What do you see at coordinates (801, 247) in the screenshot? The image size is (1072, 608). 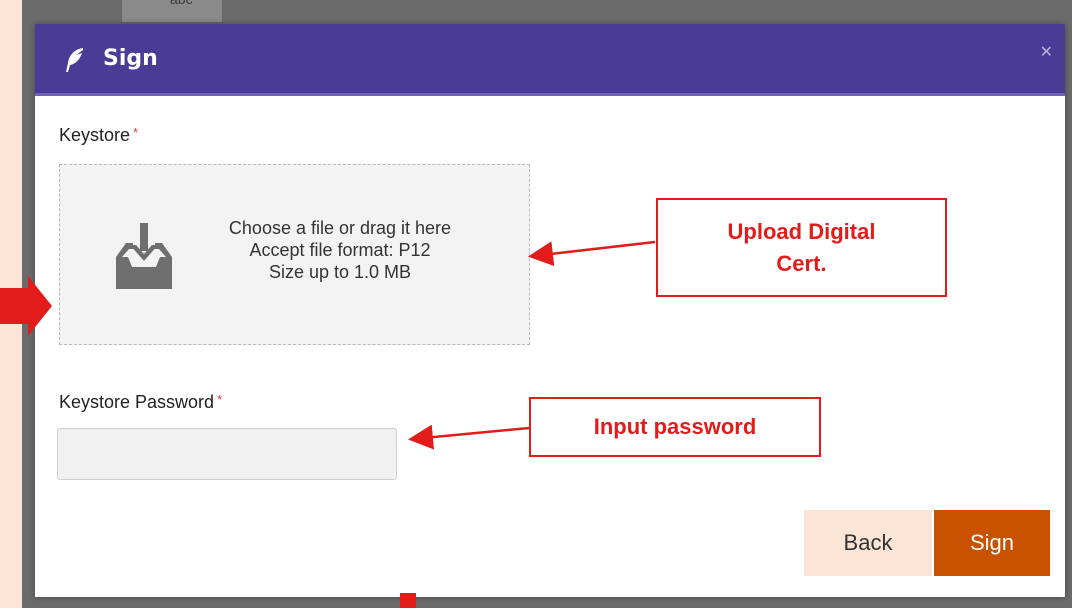 I see `upload-cert-annotation: Upload Digital Cert.` at bounding box center [801, 247].